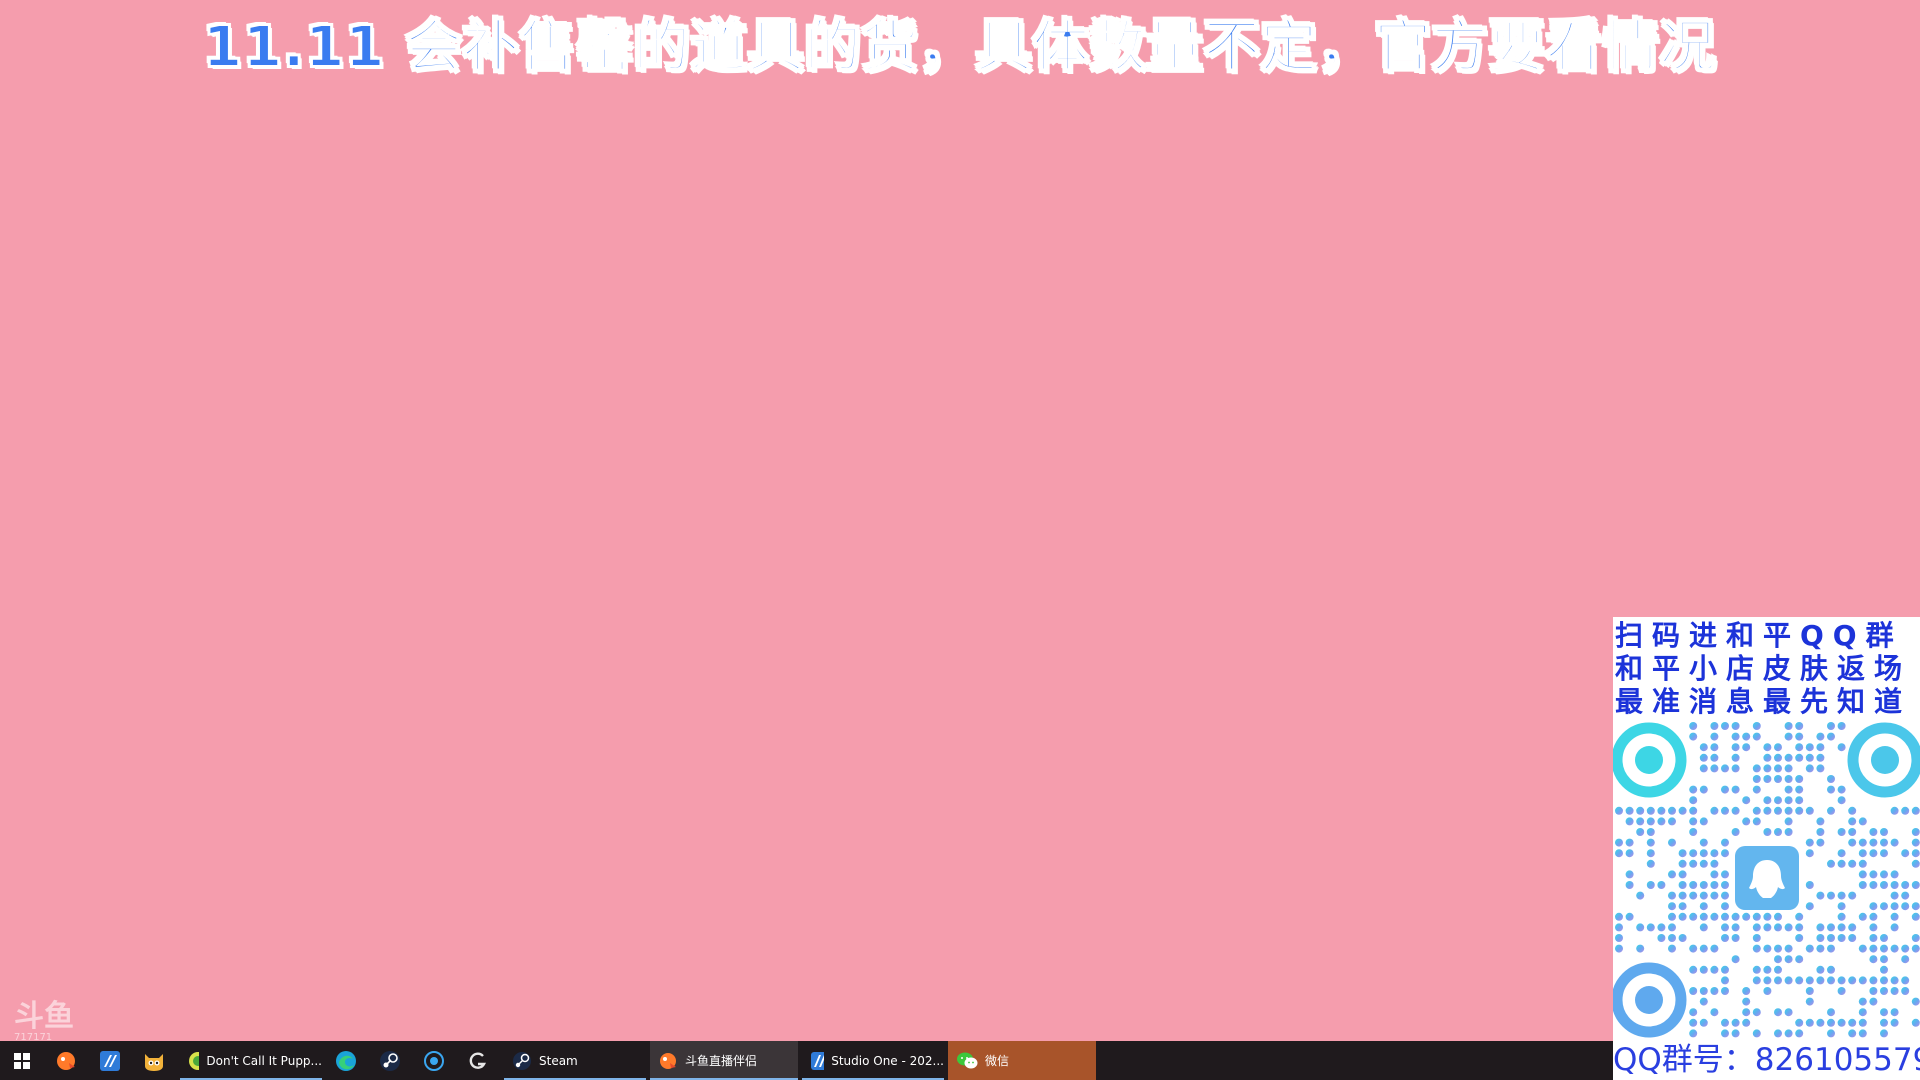 Image resolution: width=1920 pixels, height=1080 pixels. I want to click on start-button, so click(22, 1060).